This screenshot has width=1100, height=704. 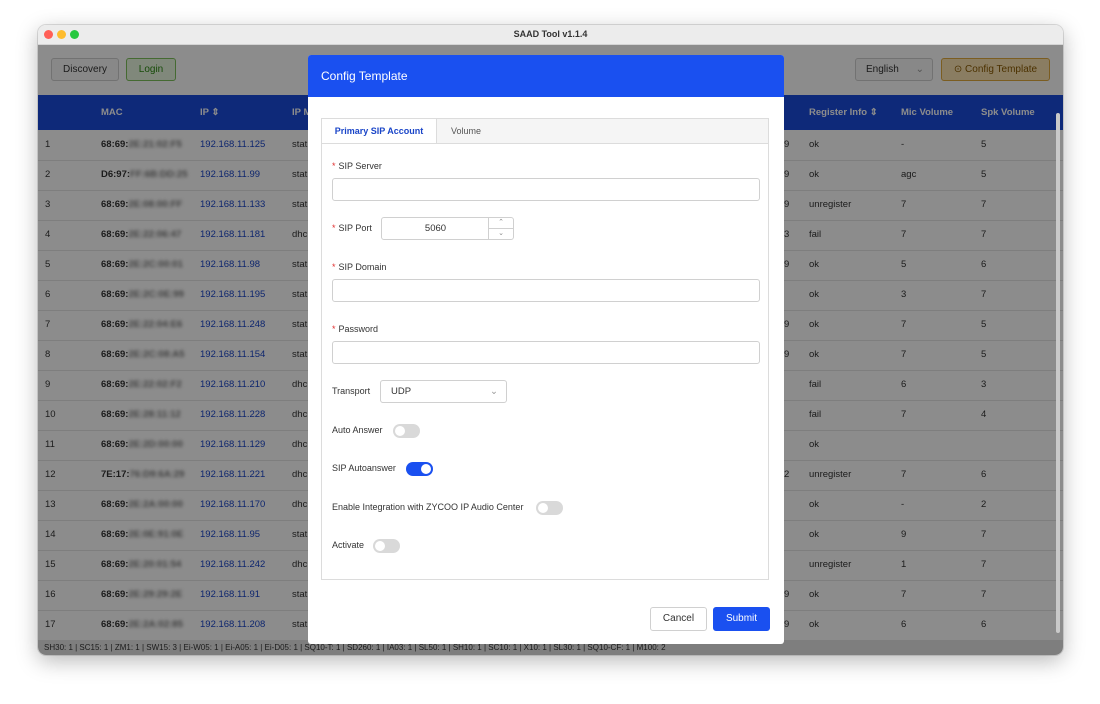 I want to click on dialog-title: Config Template, so click(x=546, y=76).